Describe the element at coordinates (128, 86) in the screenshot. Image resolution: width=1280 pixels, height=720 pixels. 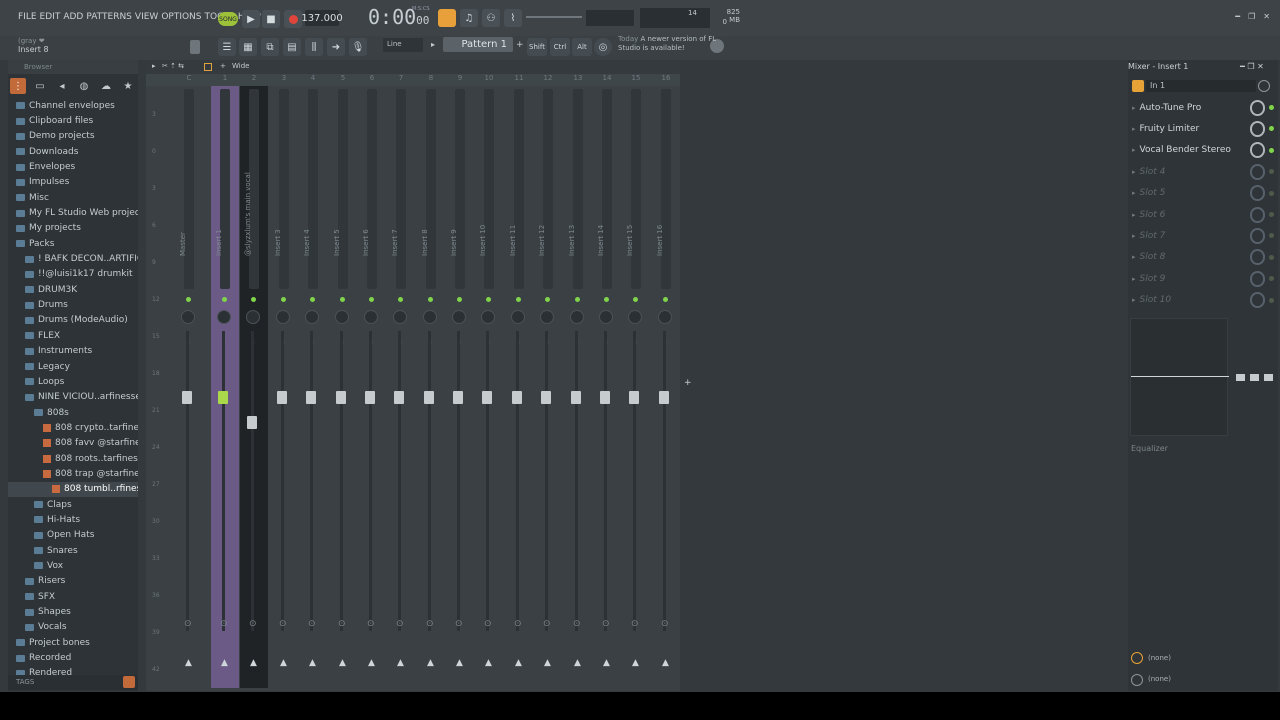
I see `browser-star-icon: ★` at that location.